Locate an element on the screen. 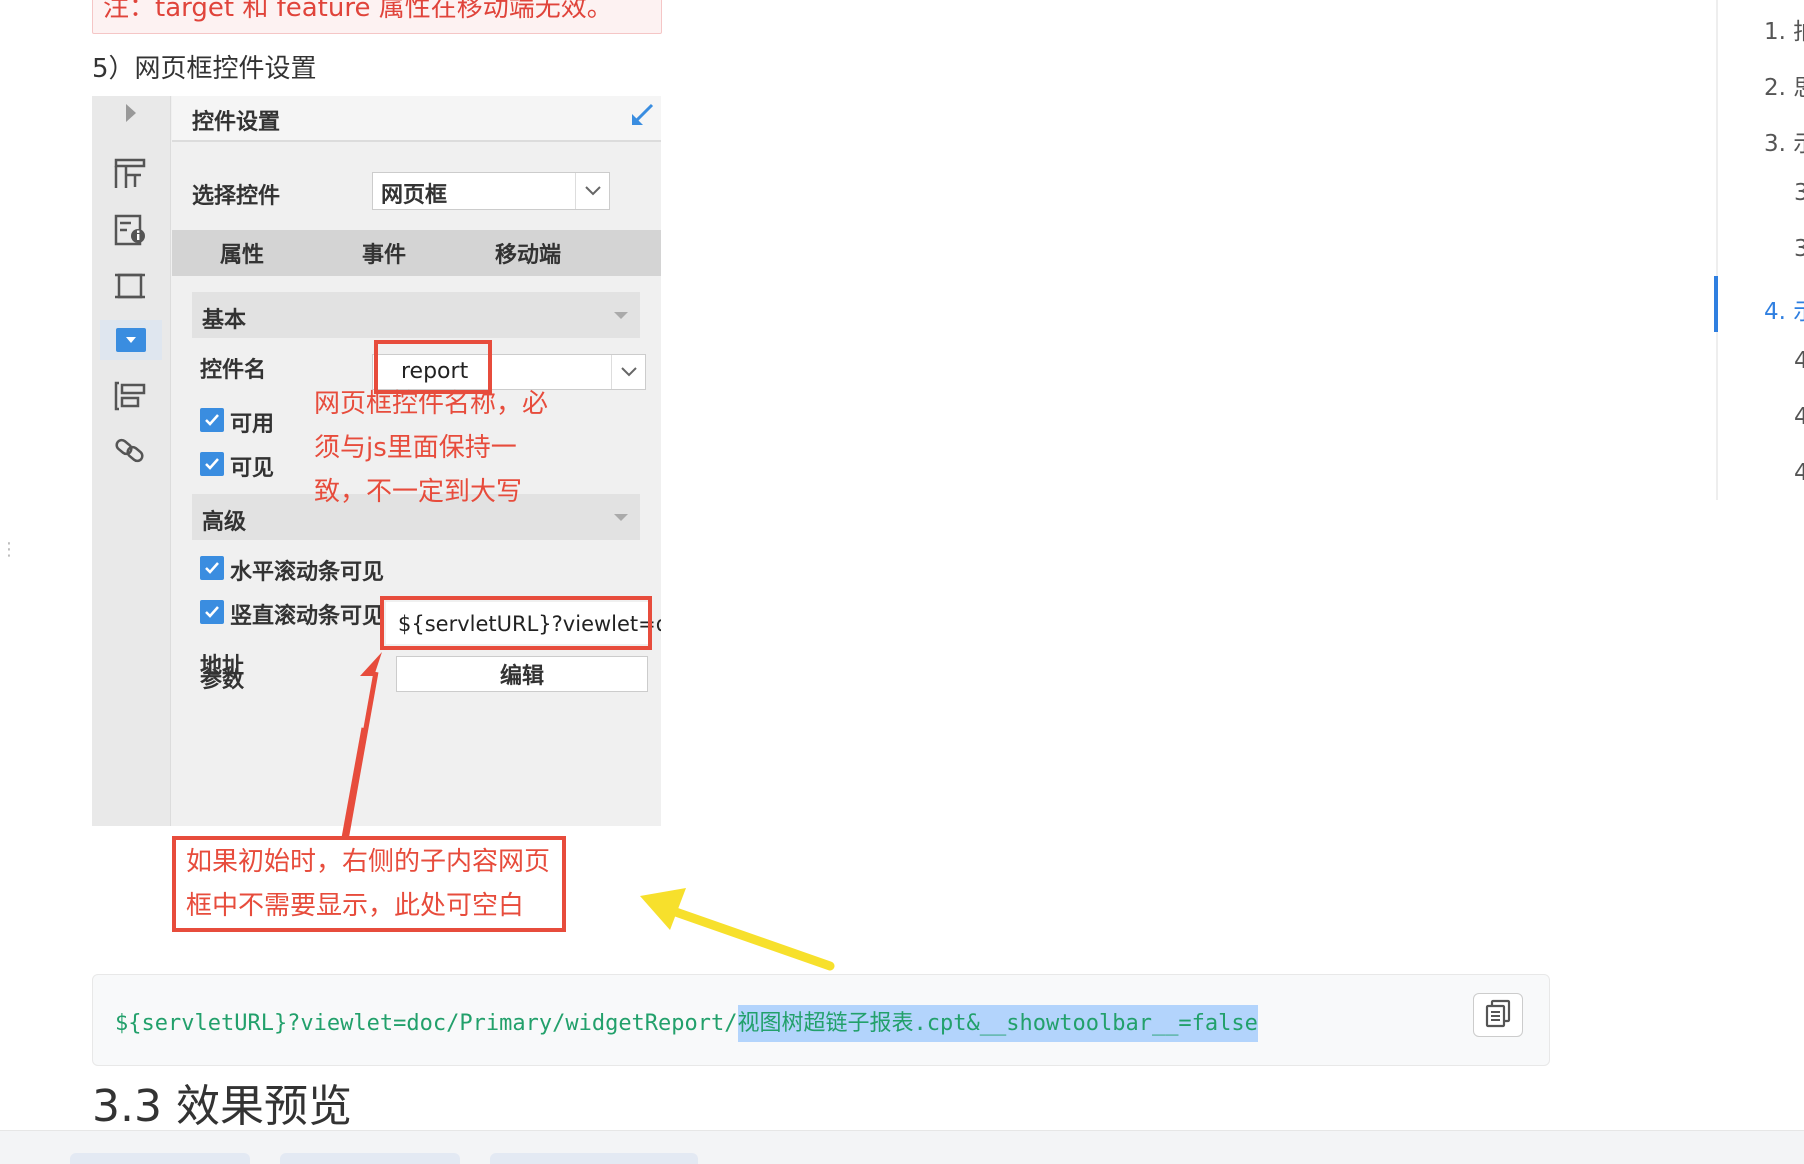  toc-item: 1. 拍 is located at coordinates (1784, 29).